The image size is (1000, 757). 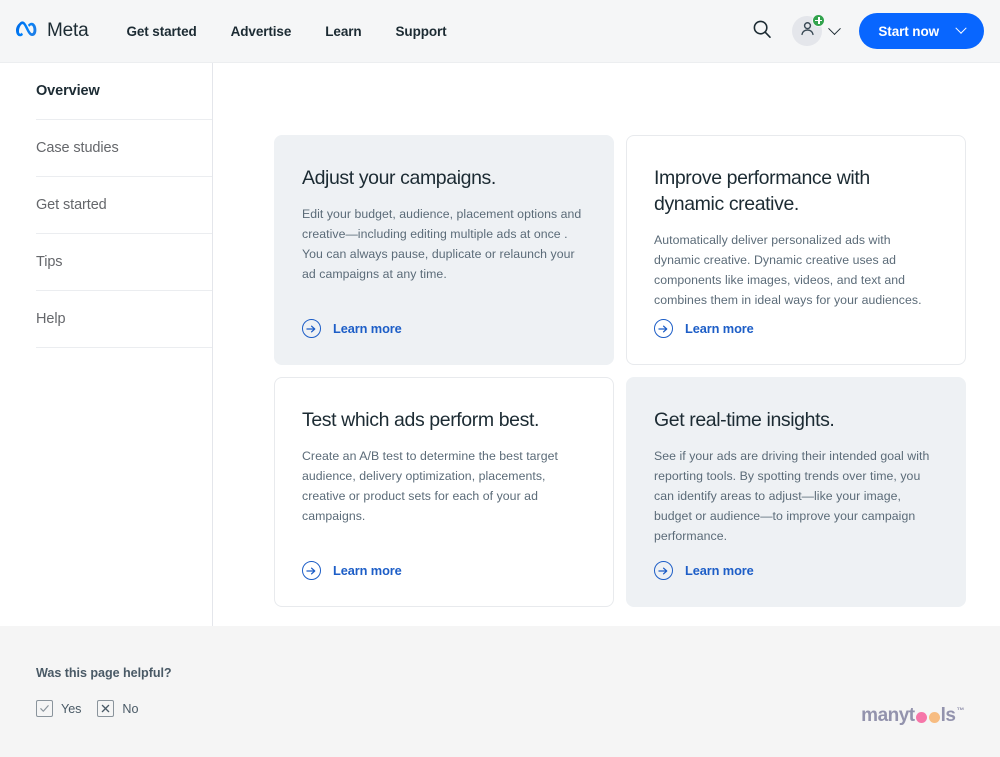 What do you see at coordinates (106, 708) in the screenshot?
I see `x-icon` at bounding box center [106, 708].